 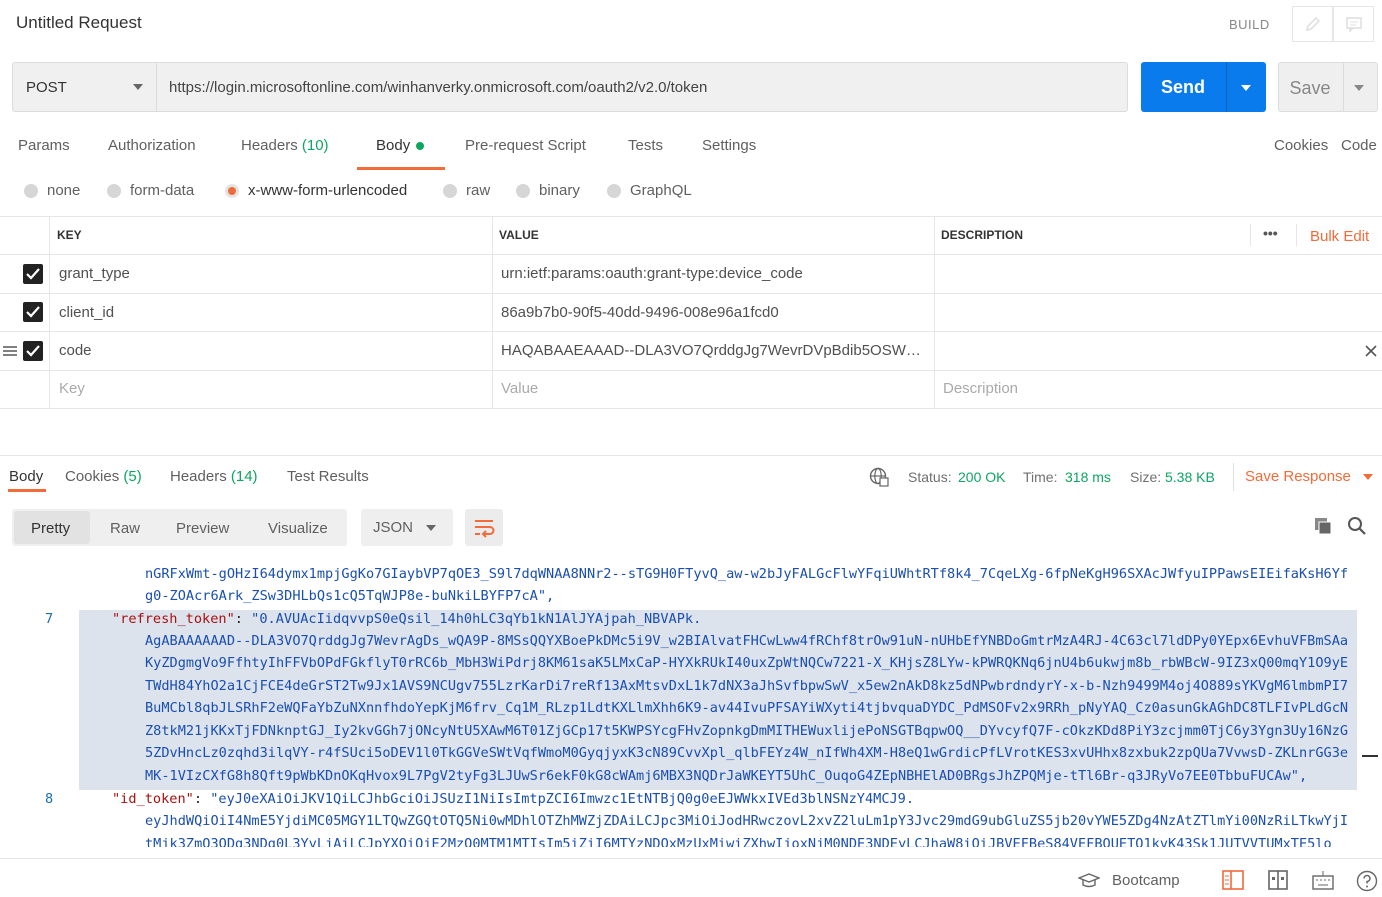 I want to click on search-icon, so click(x=1357, y=528).